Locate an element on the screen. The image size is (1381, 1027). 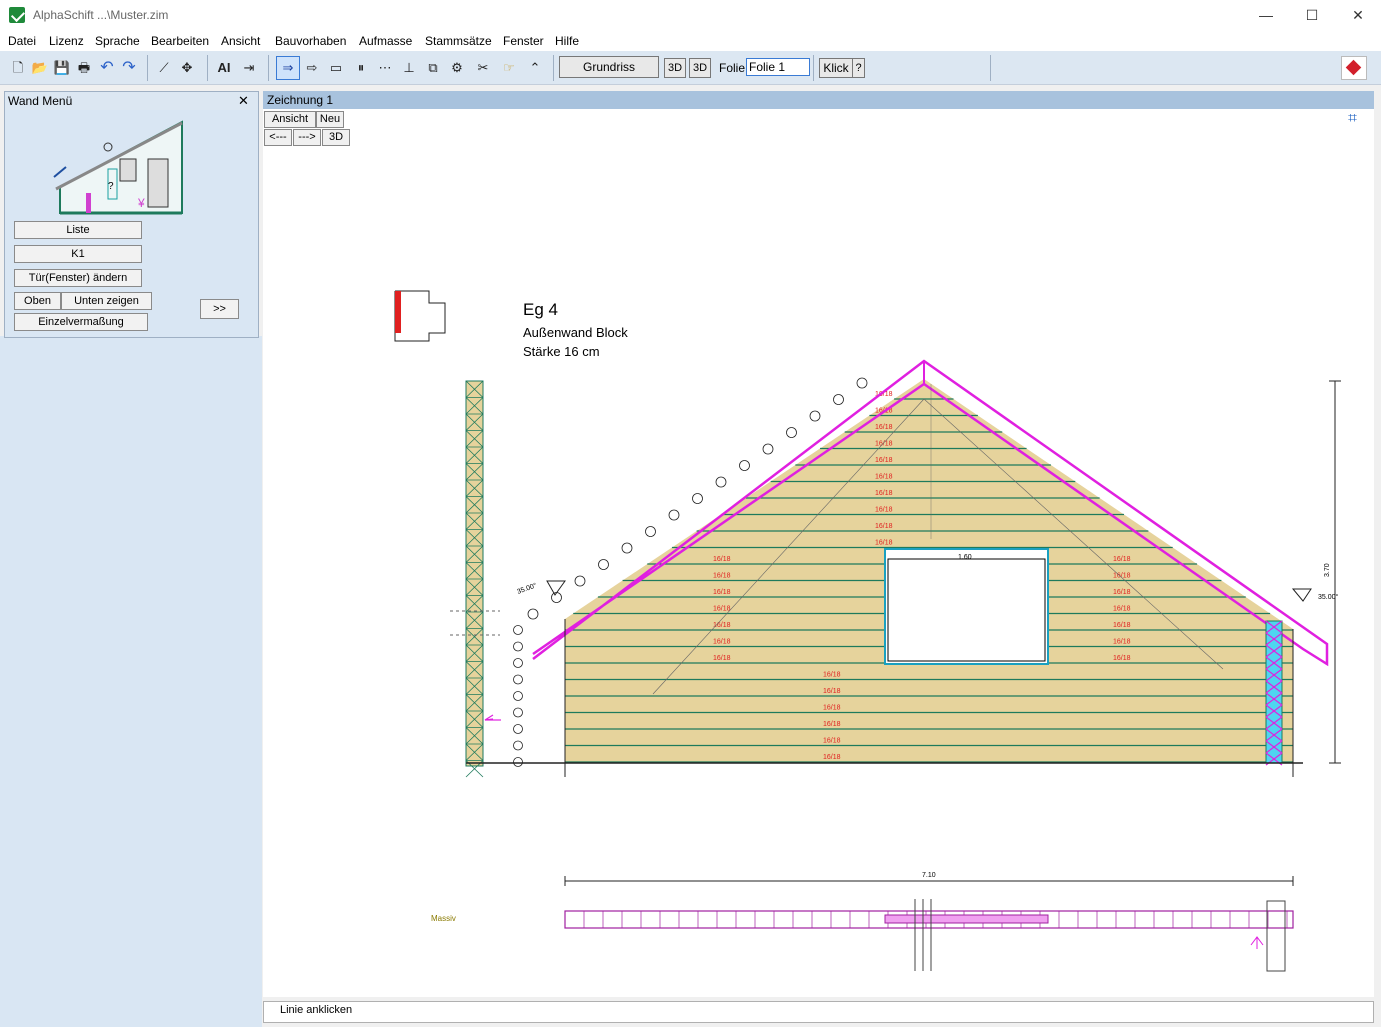
close-button: ✕ is located at coordinates (1358, 15).